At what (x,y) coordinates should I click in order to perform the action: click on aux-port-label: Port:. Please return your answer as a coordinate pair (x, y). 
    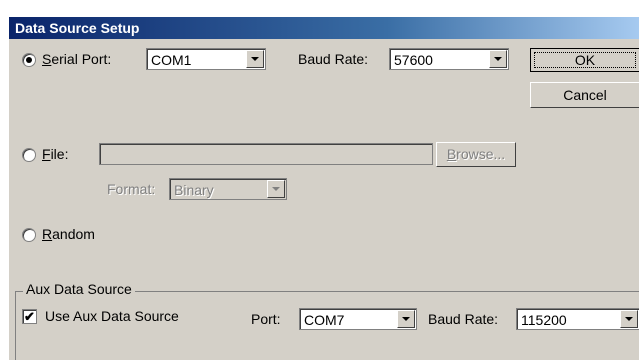
    Looking at the image, I should click on (266, 319).